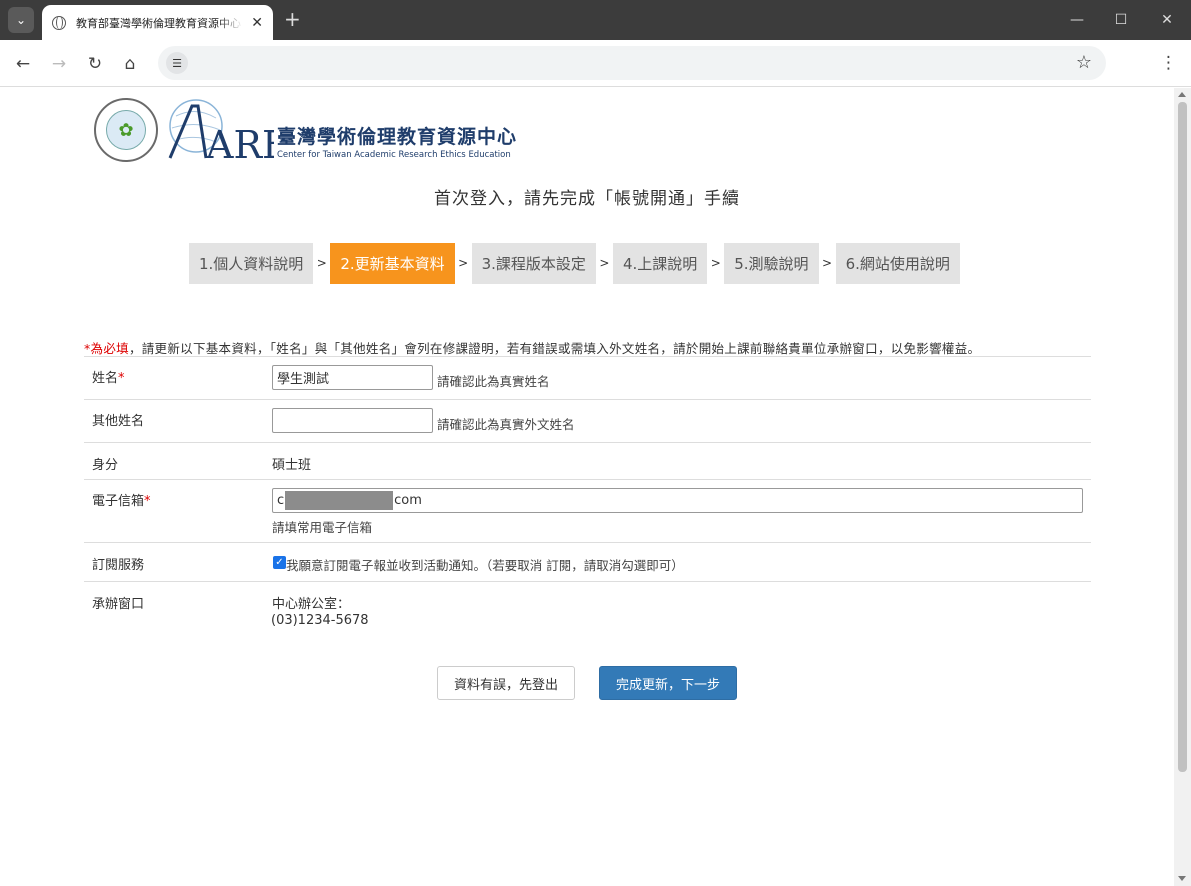 The width and height of the screenshot is (1191, 886). What do you see at coordinates (352, 377) in the screenshot?
I see `name-input` at bounding box center [352, 377].